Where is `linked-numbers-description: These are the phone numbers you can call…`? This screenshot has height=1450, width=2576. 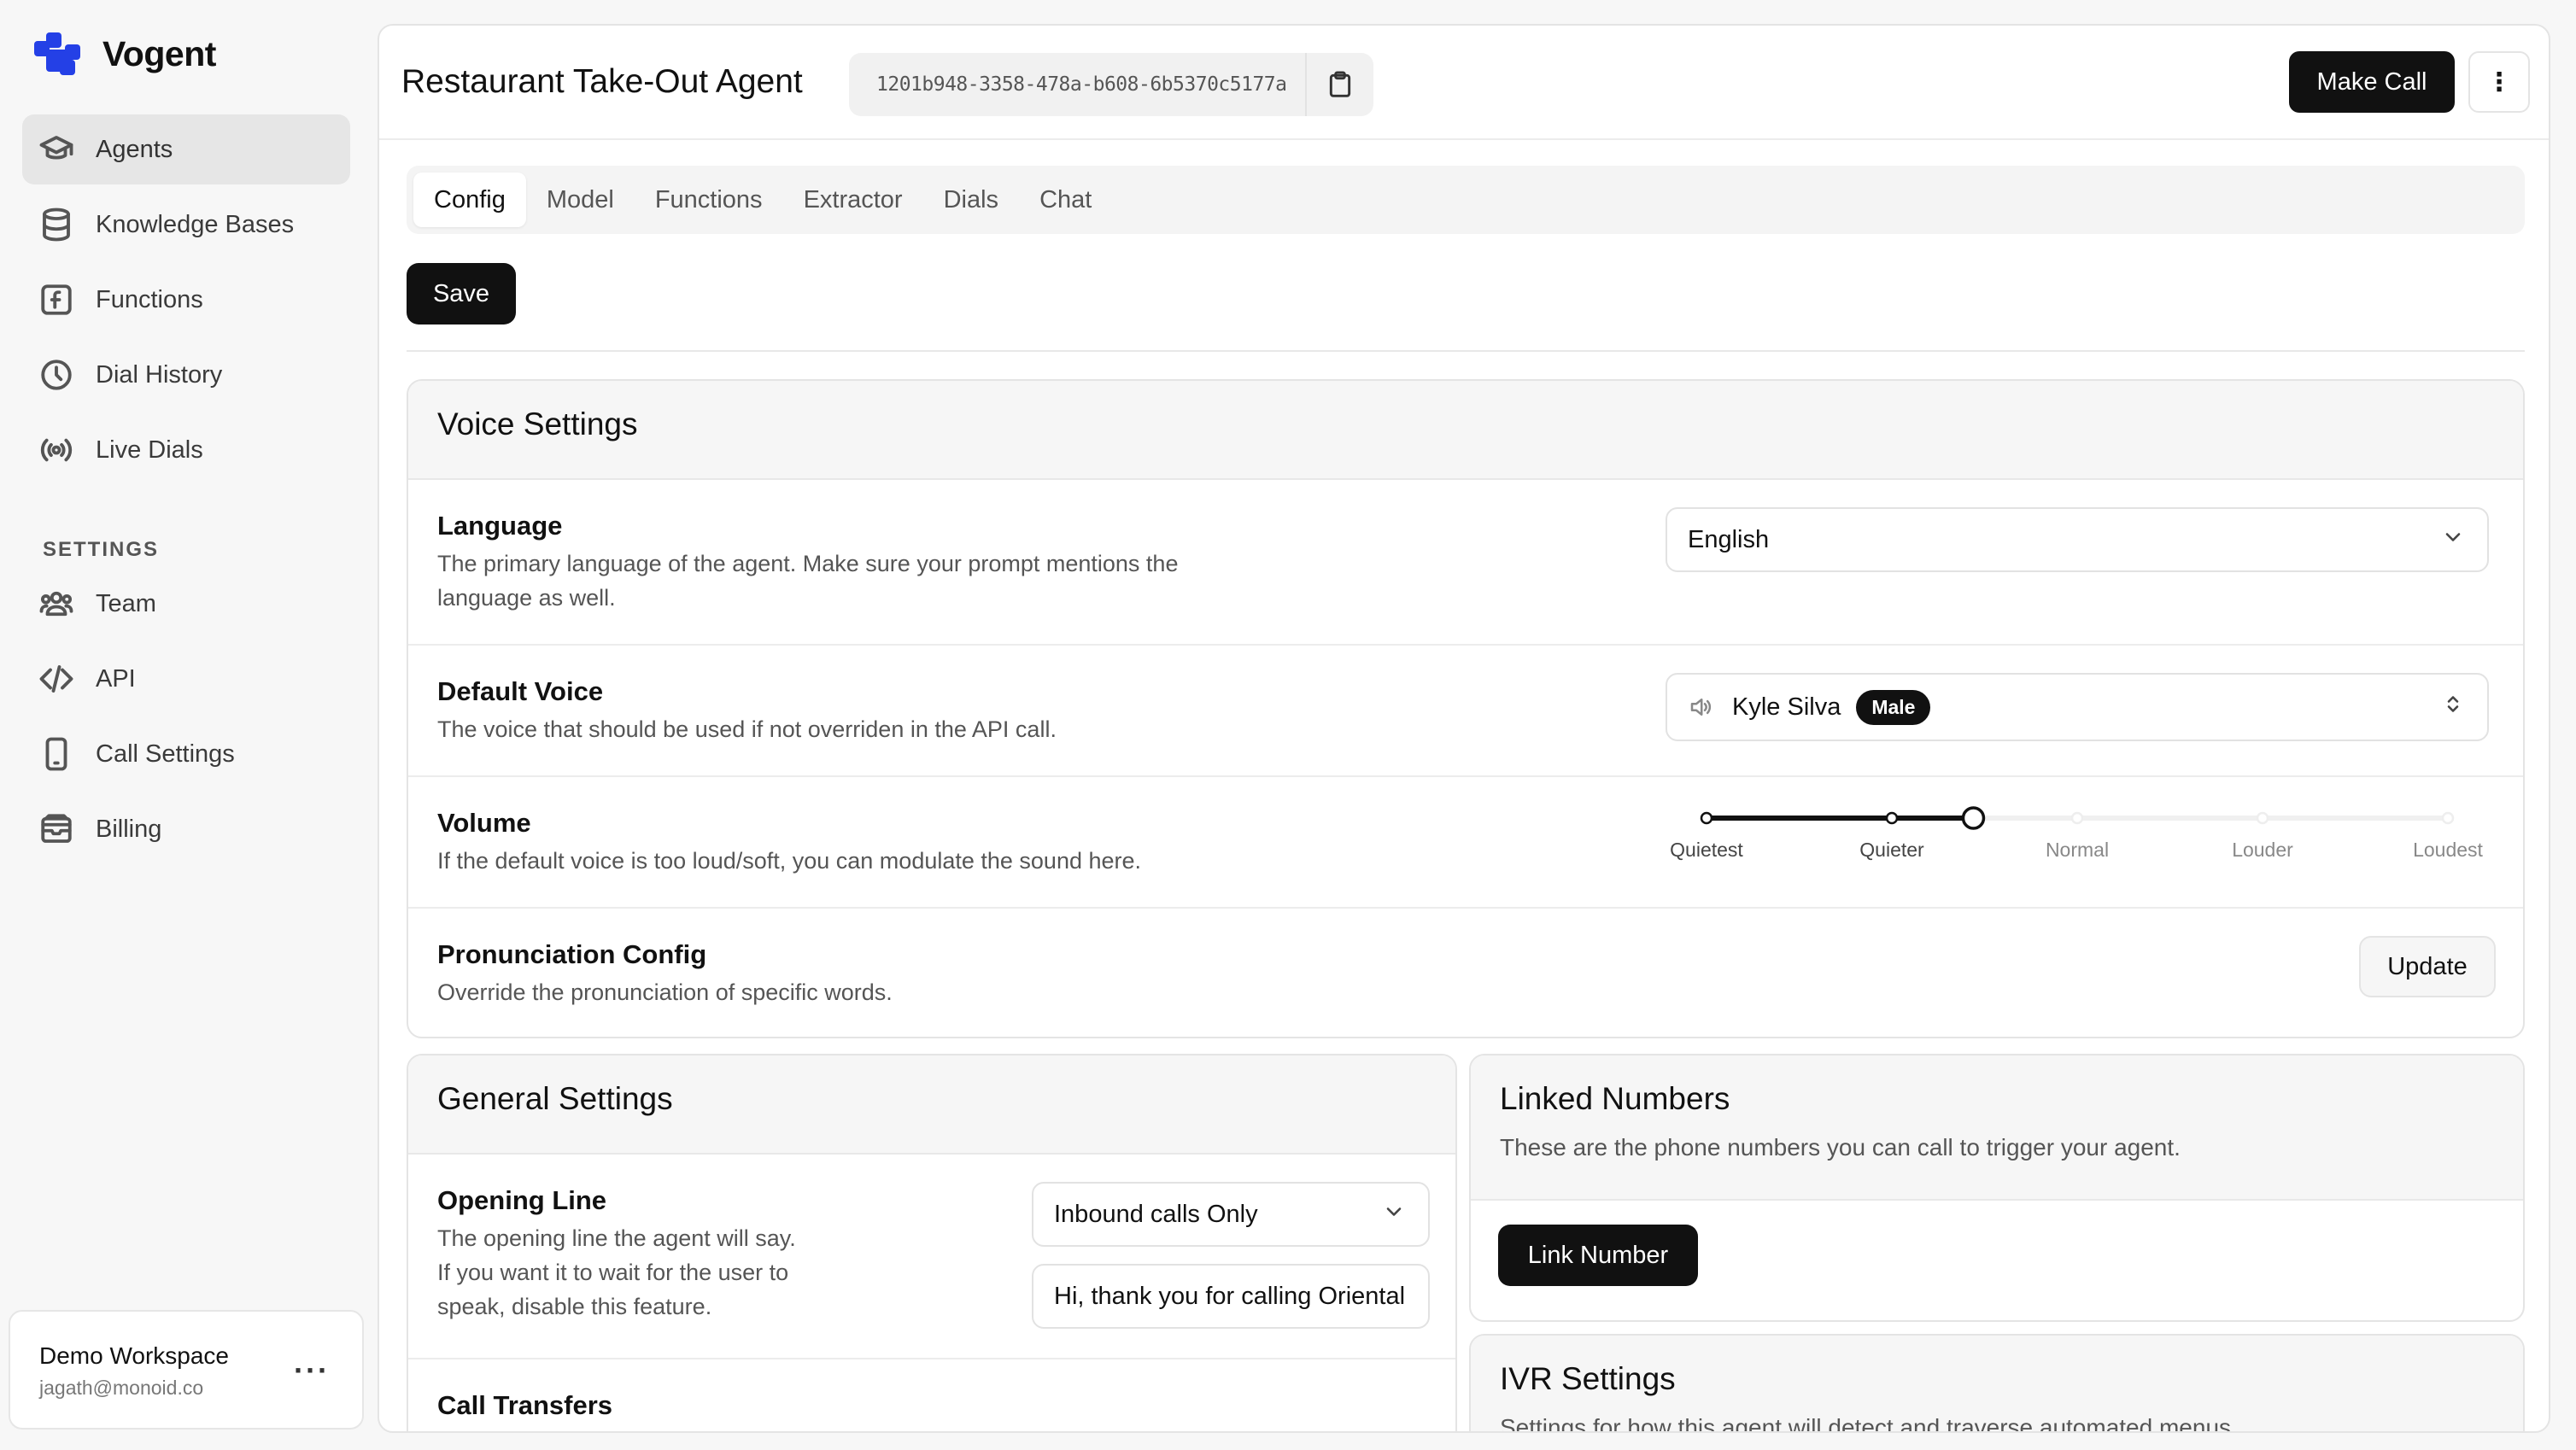 linked-numbers-description: These are the phone numbers you can call… is located at coordinates (1840, 1147).